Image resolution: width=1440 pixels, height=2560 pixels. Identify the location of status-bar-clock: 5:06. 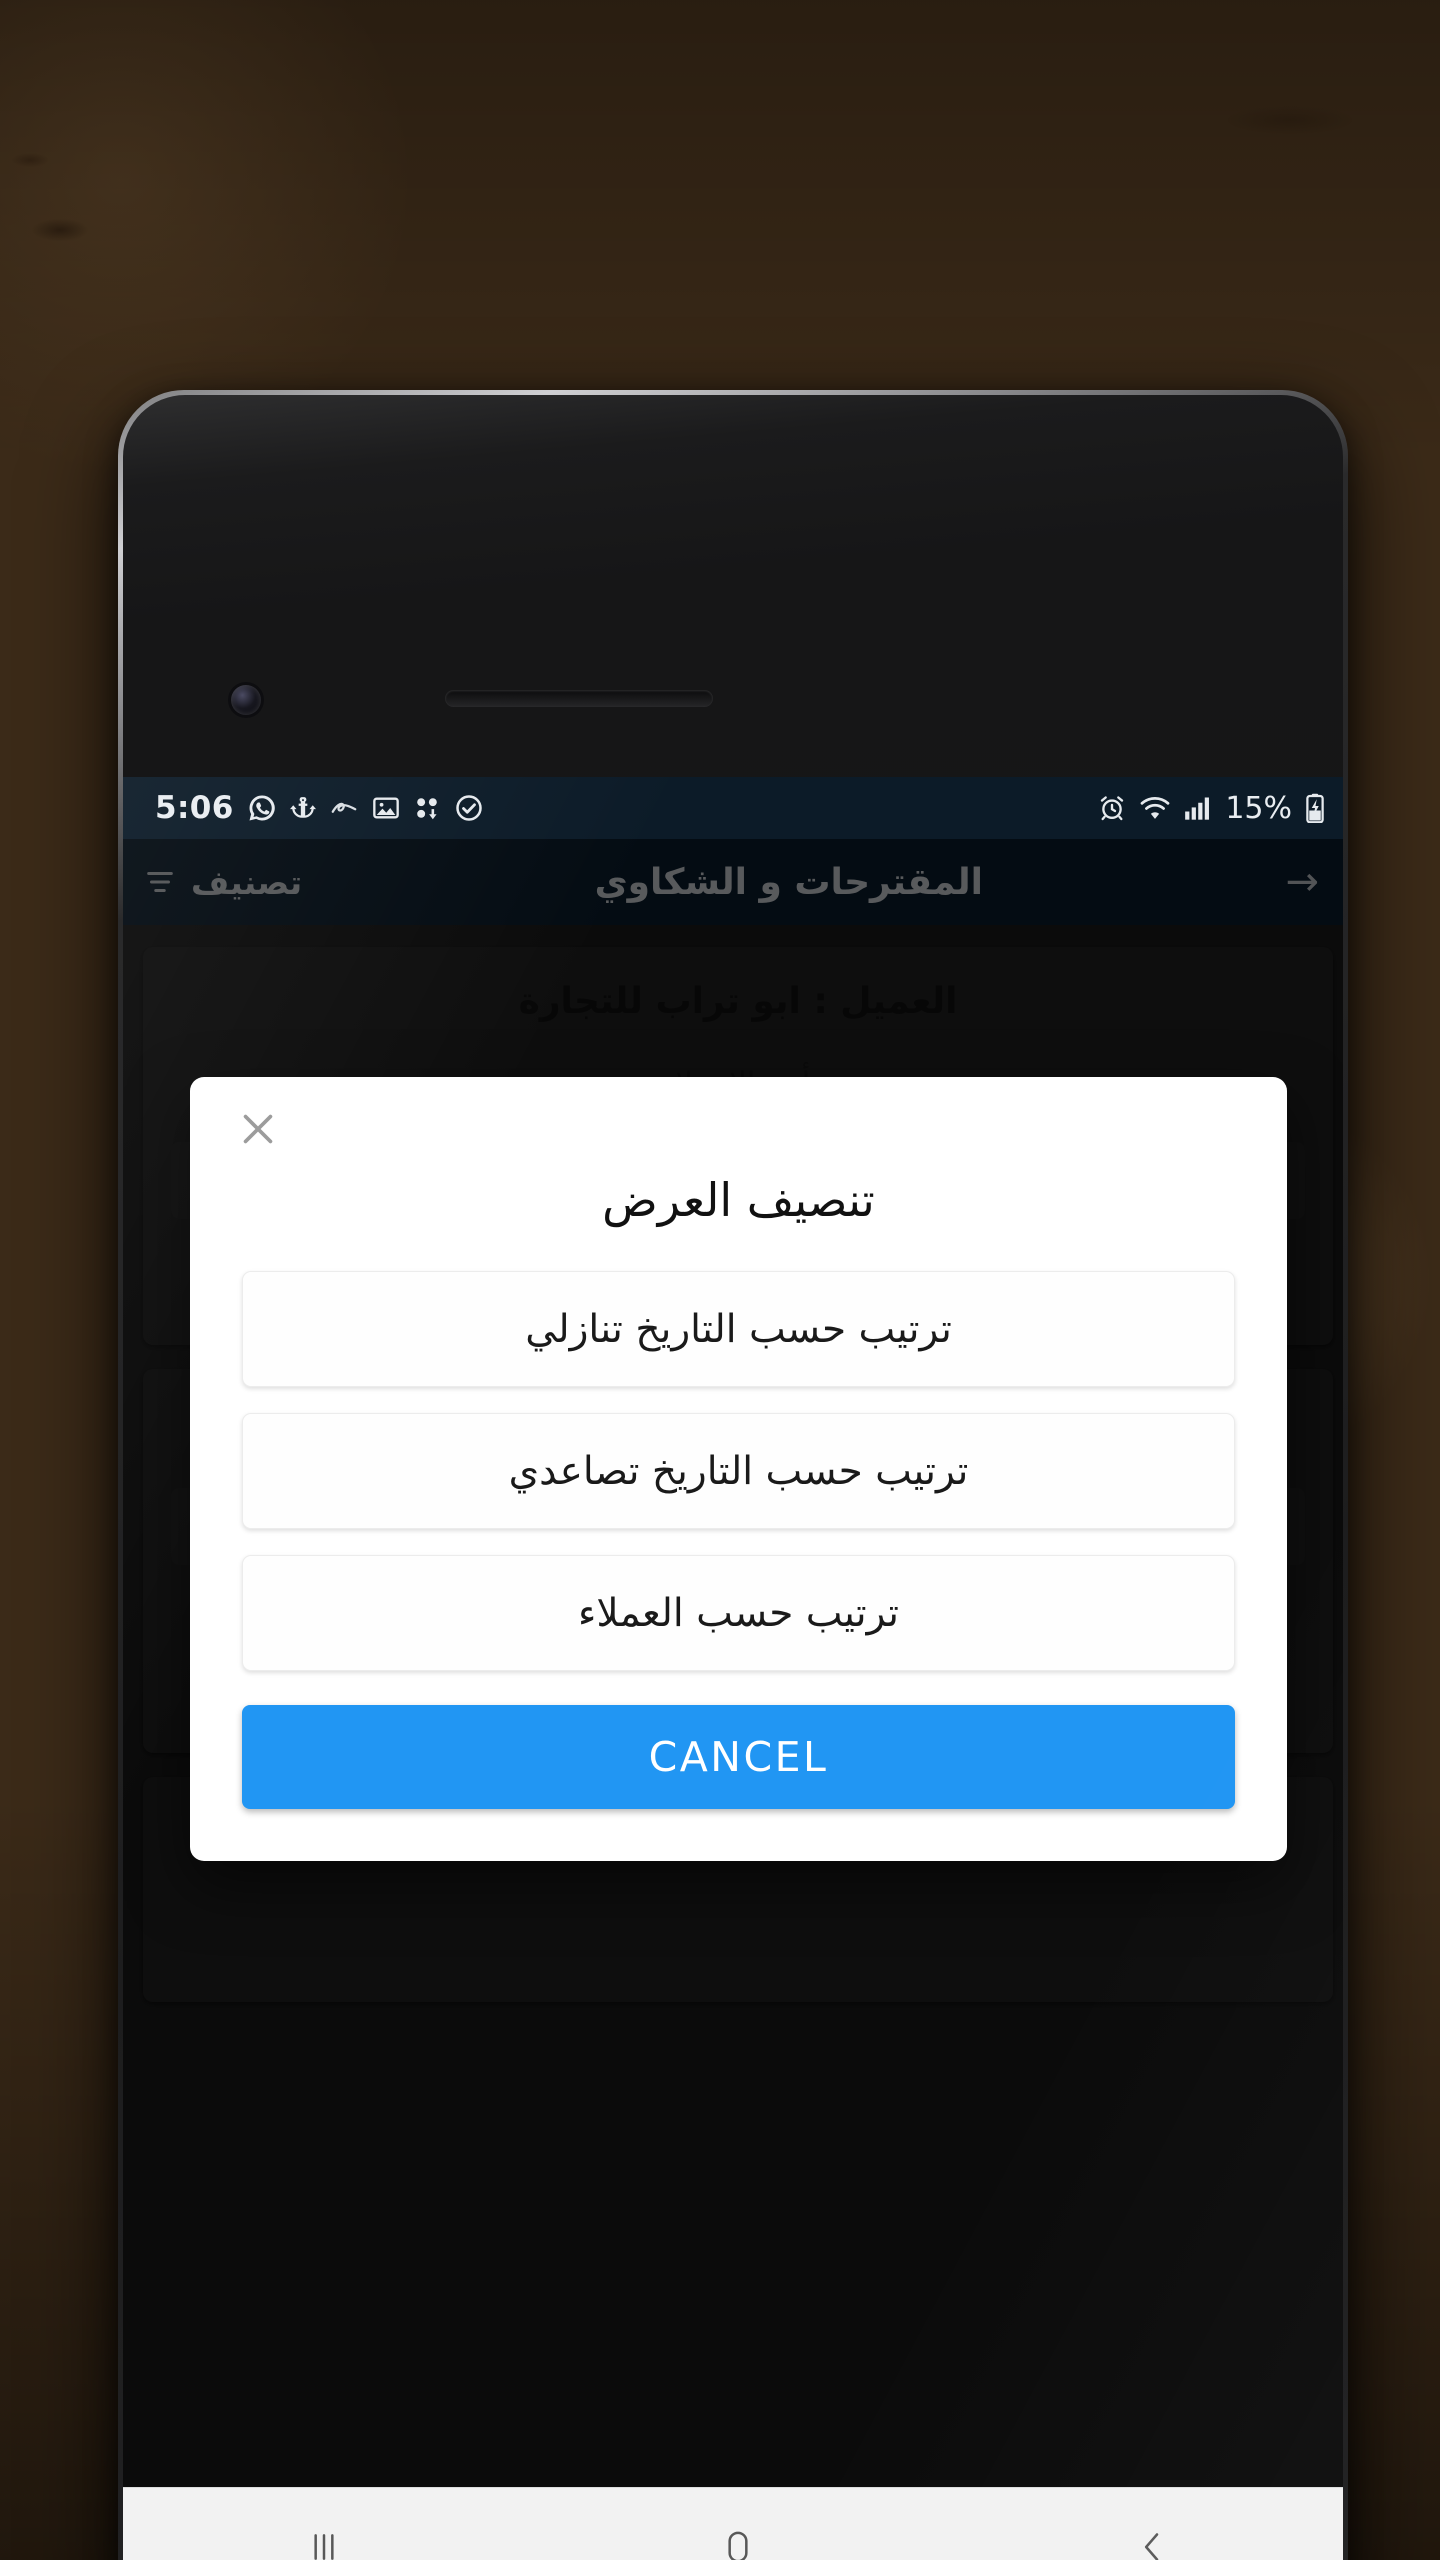
(194, 808).